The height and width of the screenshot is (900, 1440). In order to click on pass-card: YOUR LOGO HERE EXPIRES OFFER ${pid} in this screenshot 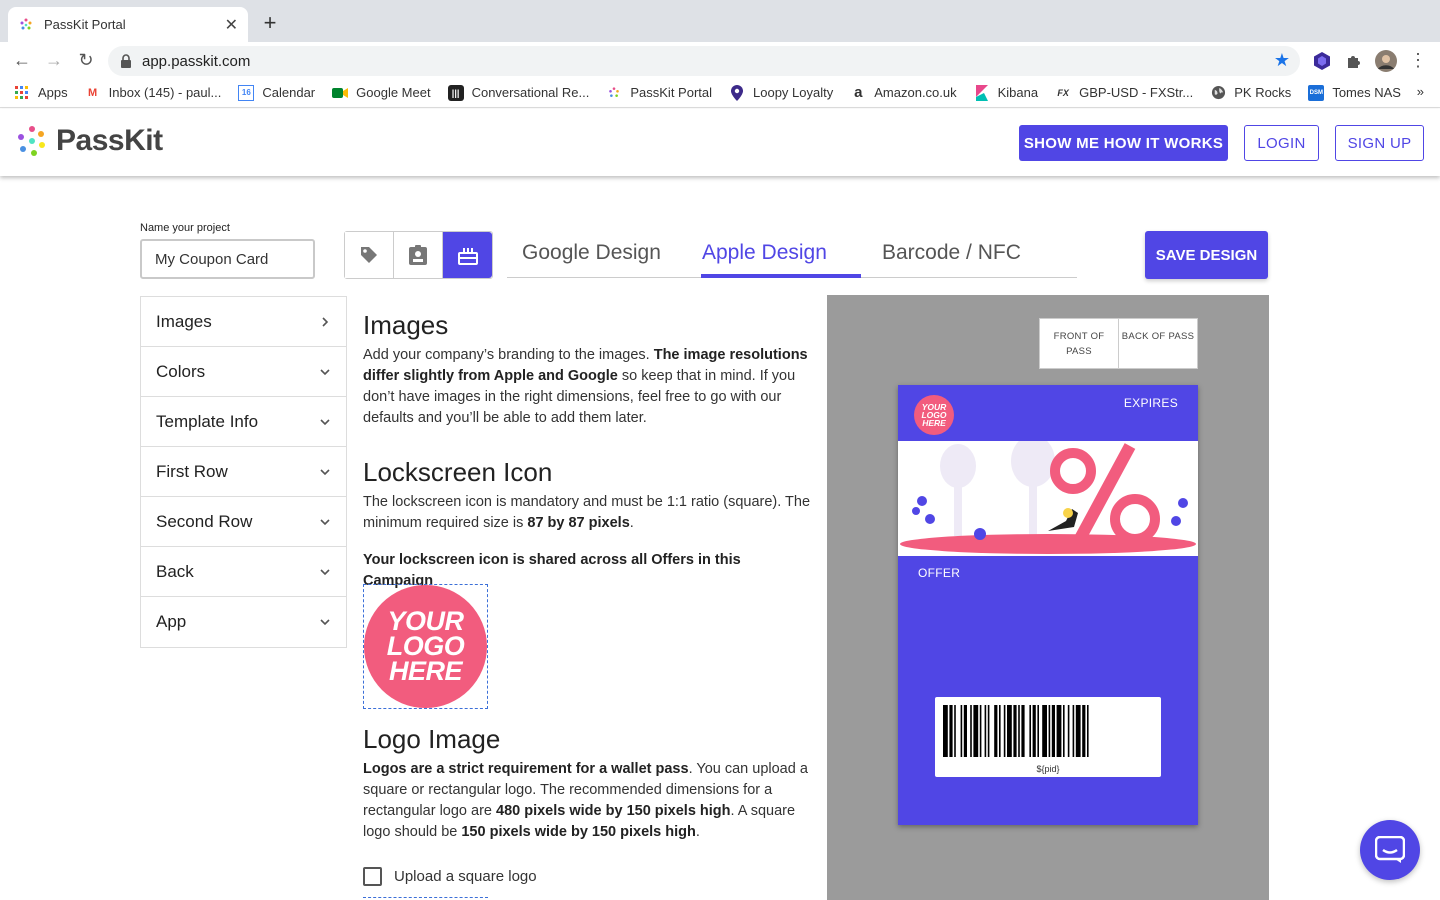, I will do `click(1048, 605)`.